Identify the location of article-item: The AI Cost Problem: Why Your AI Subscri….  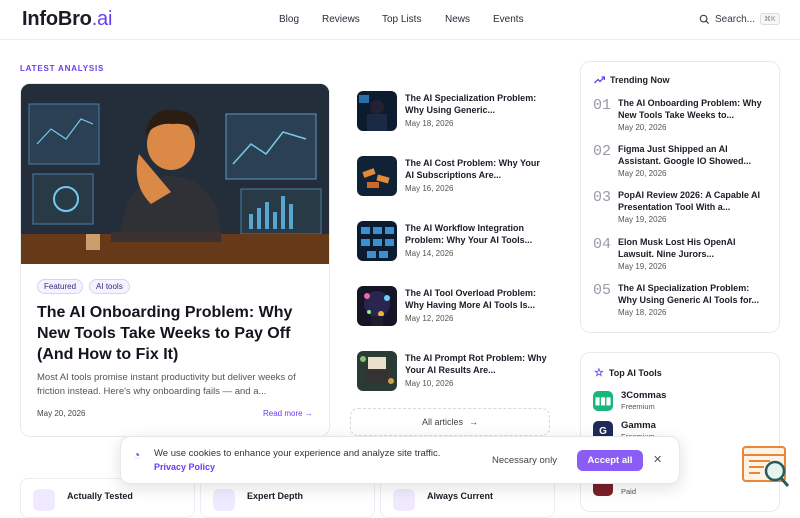
(452, 177).